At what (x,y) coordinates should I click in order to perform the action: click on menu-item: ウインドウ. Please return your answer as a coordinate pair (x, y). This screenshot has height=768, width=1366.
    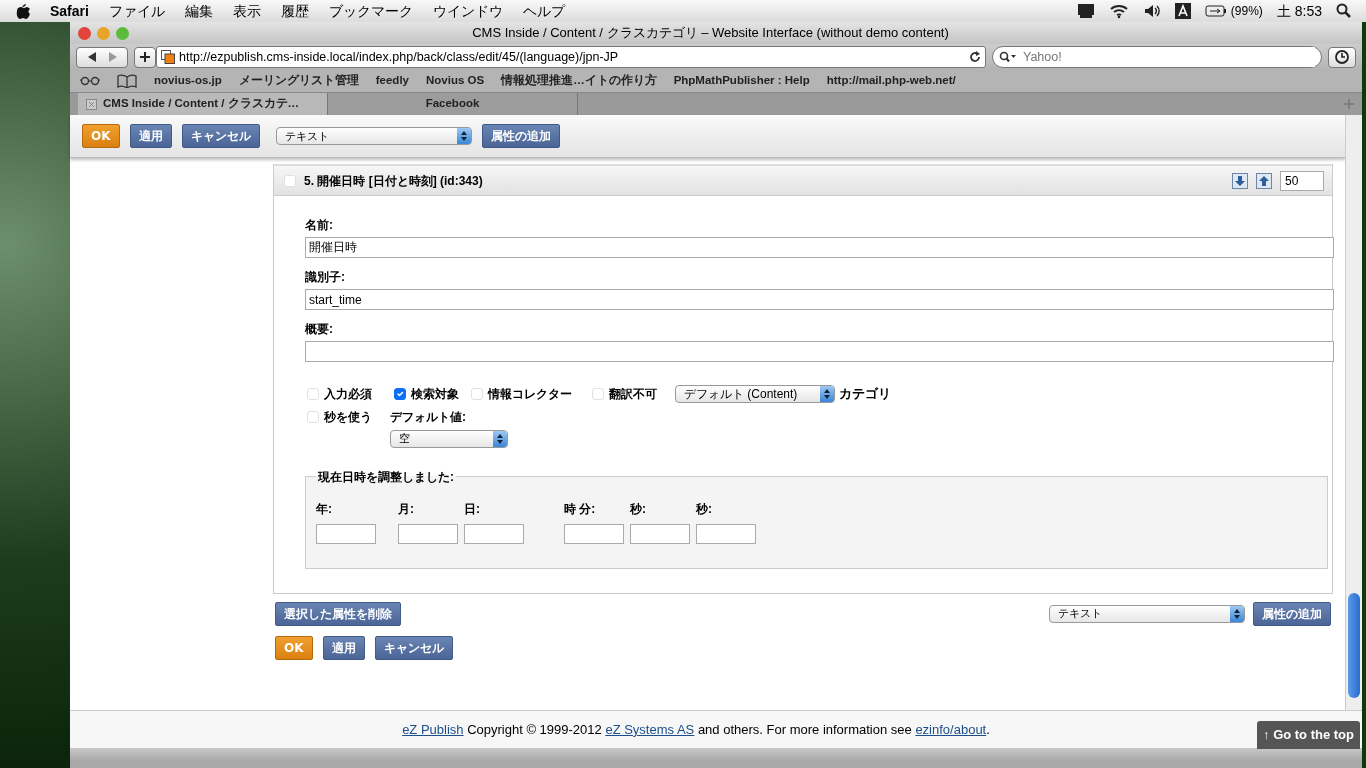
    Looking at the image, I should click on (467, 11).